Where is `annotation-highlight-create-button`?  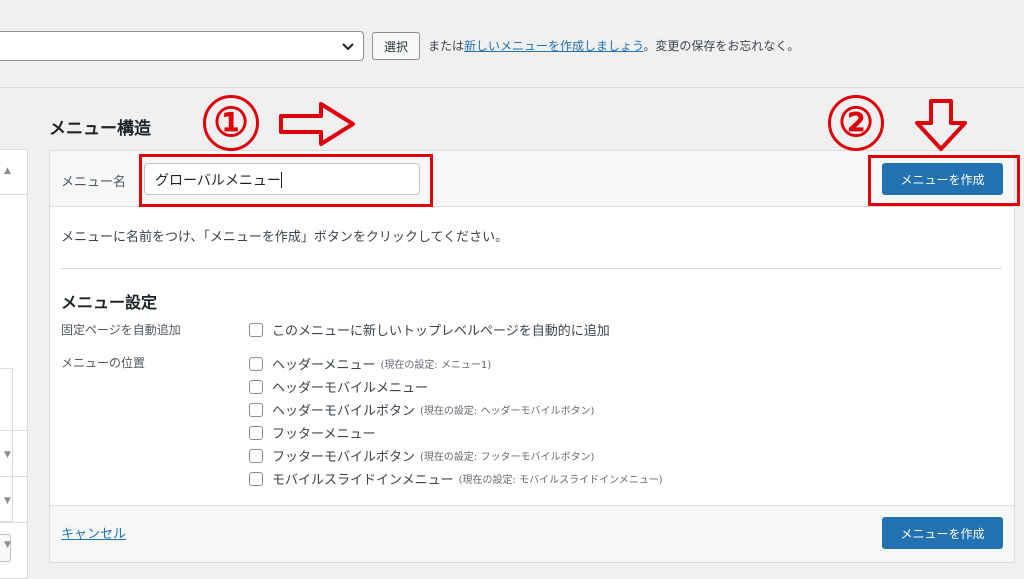 annotation-highlight-create-button is located at coordinates (944, 180).